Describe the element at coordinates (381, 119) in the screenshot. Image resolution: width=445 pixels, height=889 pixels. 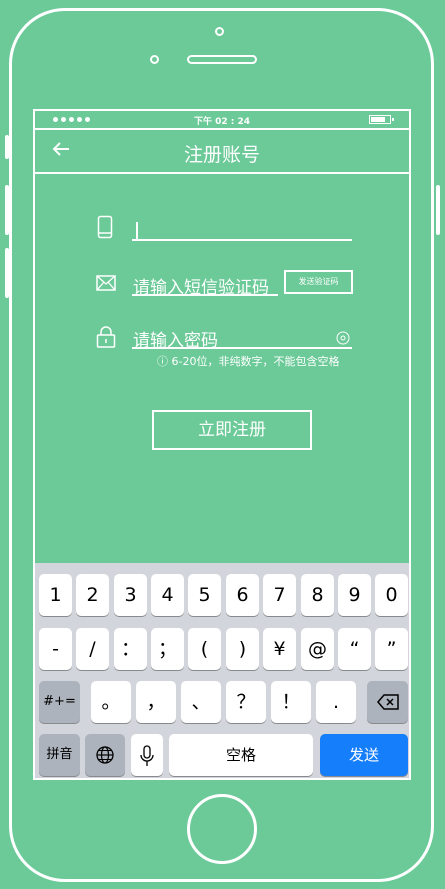
I see `battery-icon` at that location.